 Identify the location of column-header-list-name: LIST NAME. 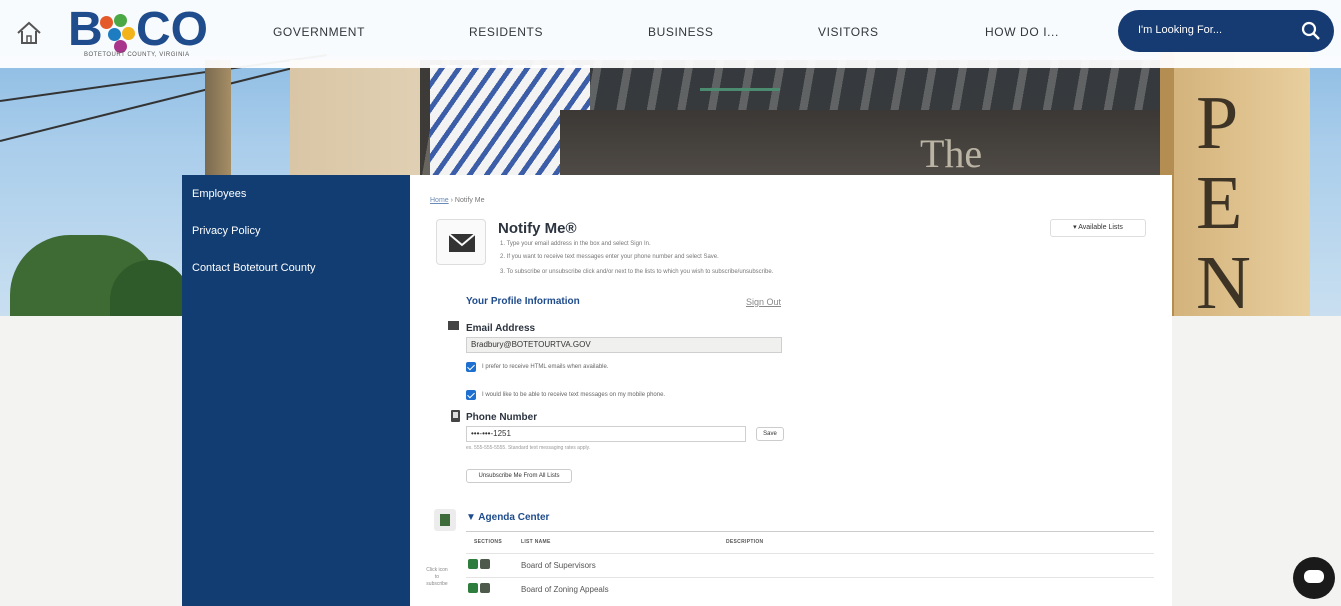
(536, 542).